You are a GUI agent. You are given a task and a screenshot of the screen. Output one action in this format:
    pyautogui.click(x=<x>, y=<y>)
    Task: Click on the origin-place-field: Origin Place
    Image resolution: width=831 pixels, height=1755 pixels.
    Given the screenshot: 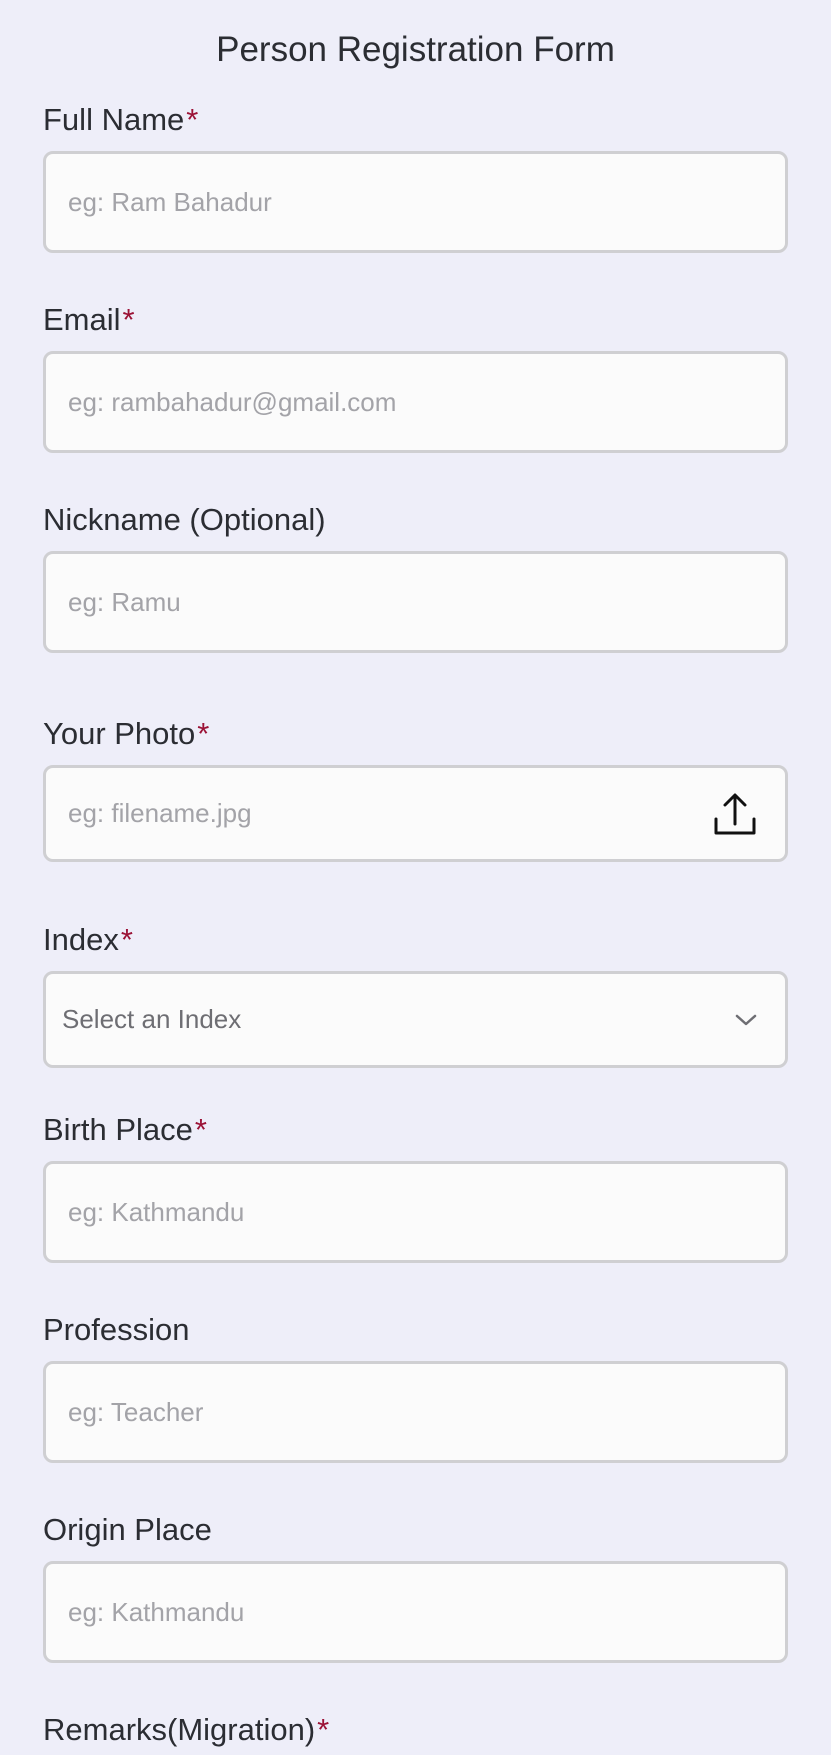 What is the action you would take?
    pyautogui.click(x=415, y=1586)
    